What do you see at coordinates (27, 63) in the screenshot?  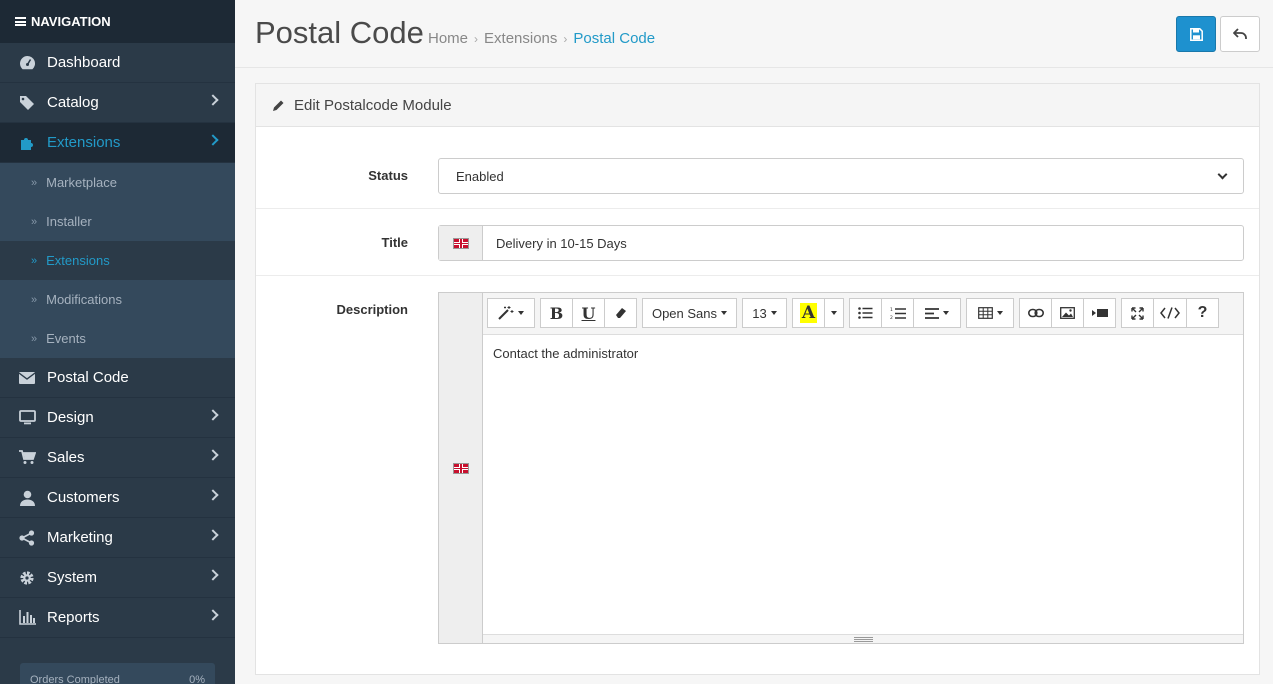 I see `dashboard-icon` at bounding box center [27, 63].